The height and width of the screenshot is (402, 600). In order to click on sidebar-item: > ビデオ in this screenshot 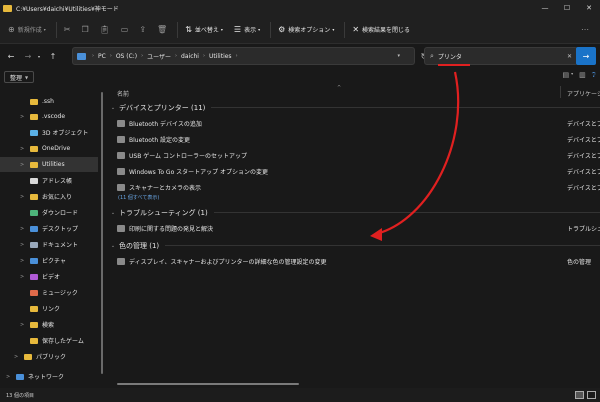, I will do `click(49, 276)`.